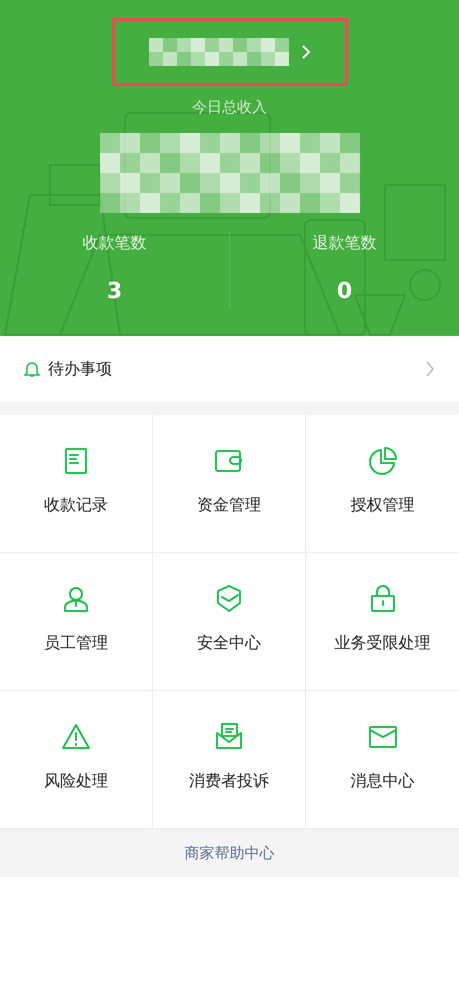  I want to click on todo-label: 待办事项, so click(80, 369).